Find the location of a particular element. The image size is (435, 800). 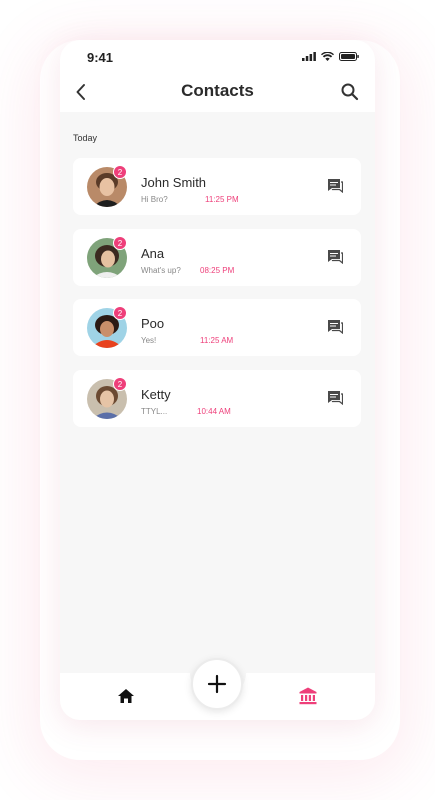

search-icon is located at coordinates (350, 92).